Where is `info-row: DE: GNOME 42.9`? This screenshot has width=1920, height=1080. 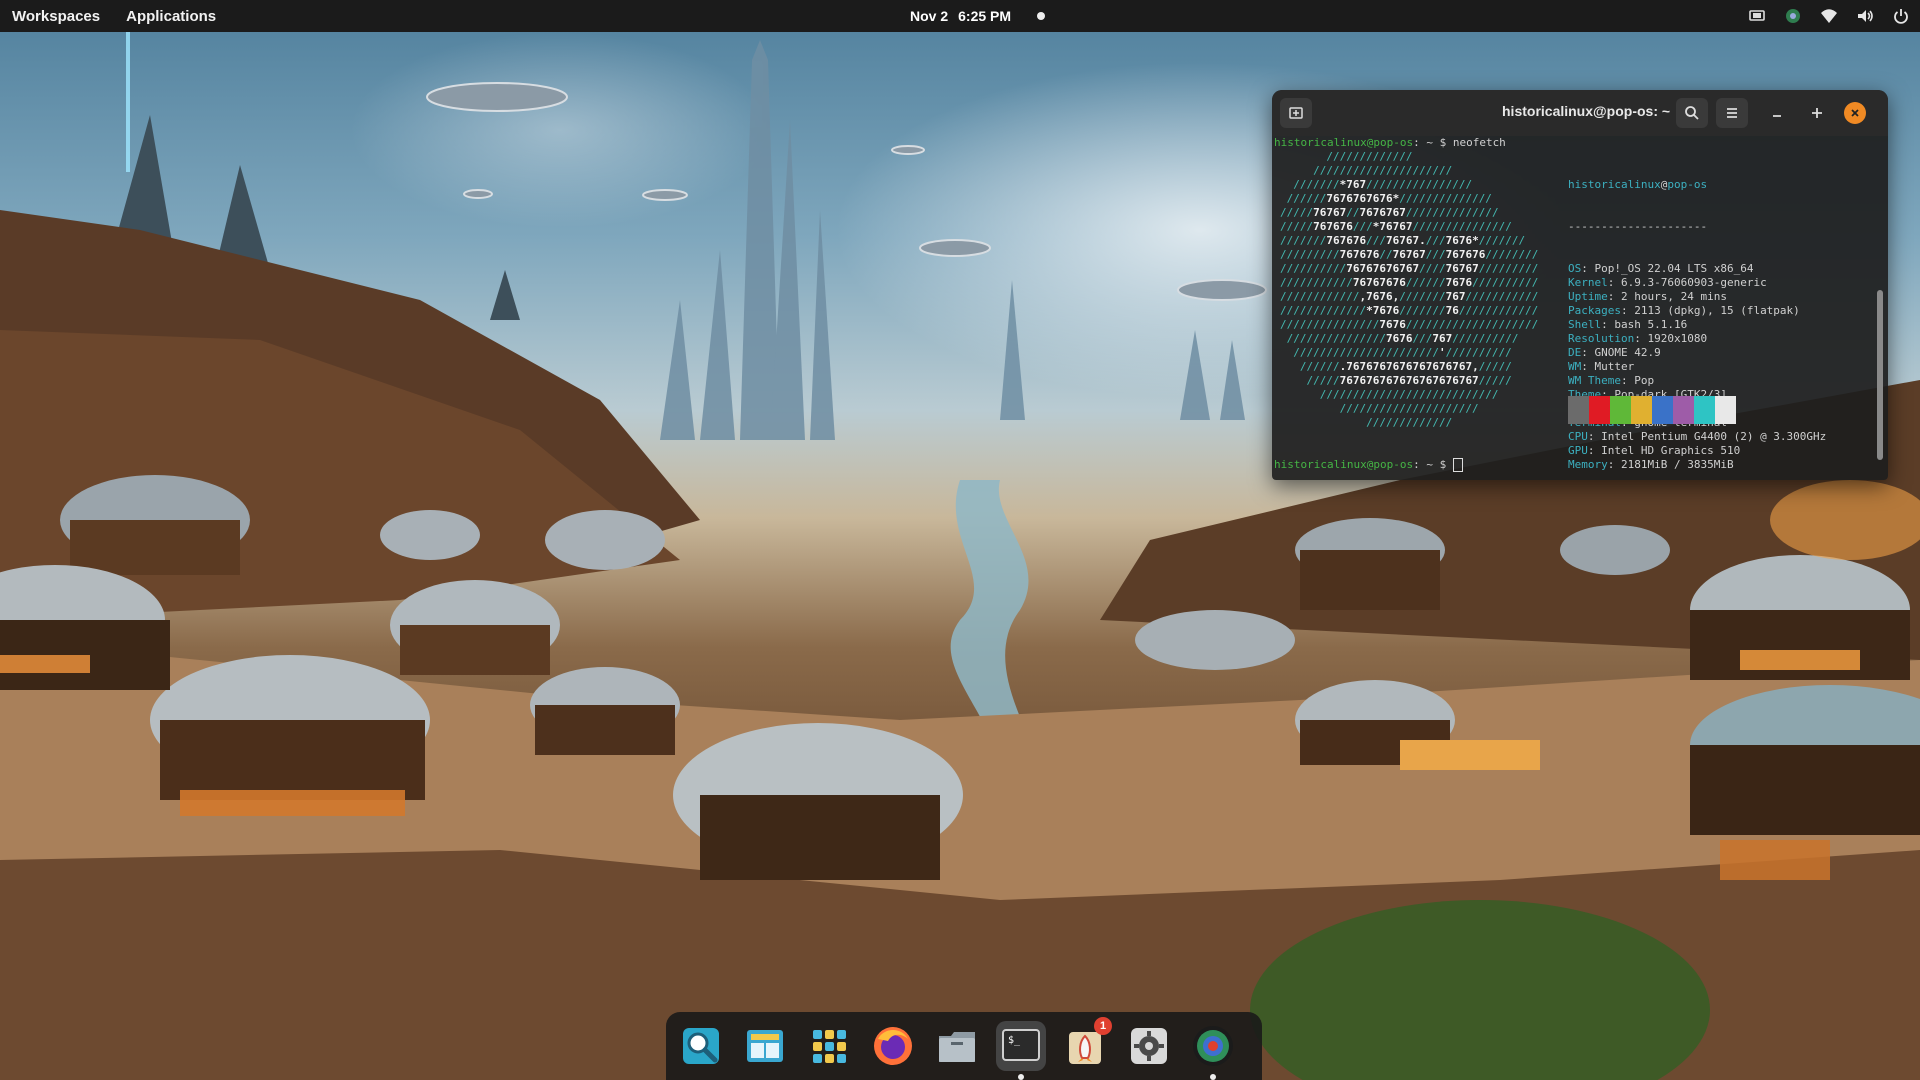 info-row: DE: GNOME 42.9 is located at coordinates (1614, 352).